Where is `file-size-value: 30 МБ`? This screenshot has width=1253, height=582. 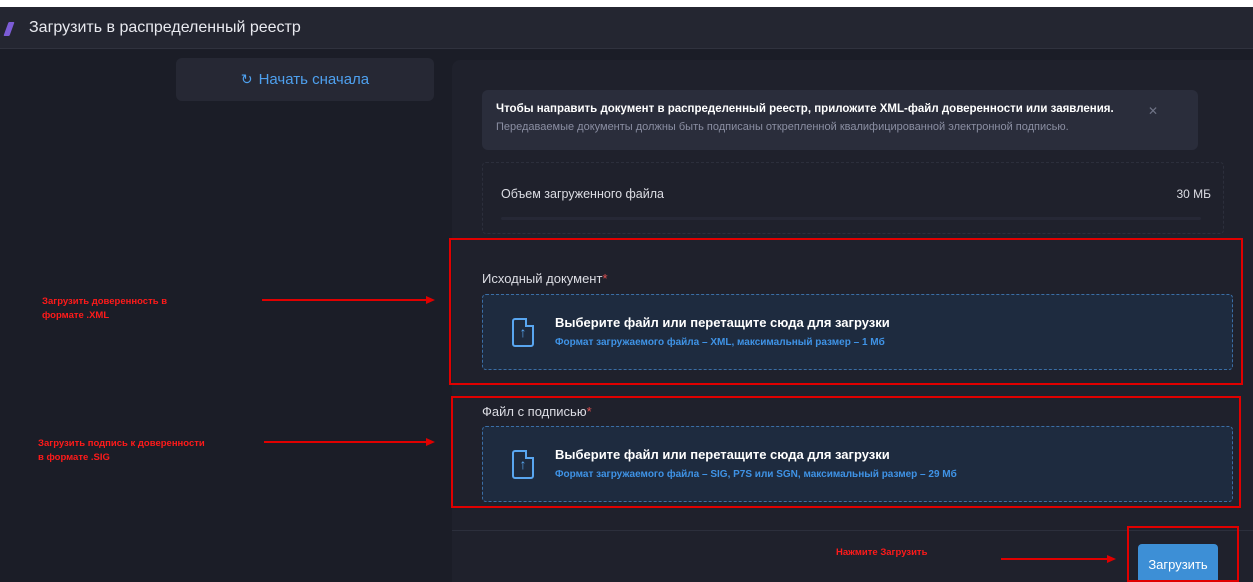
file-size-value: 30 МБ is located at coordinates (1193, 194).